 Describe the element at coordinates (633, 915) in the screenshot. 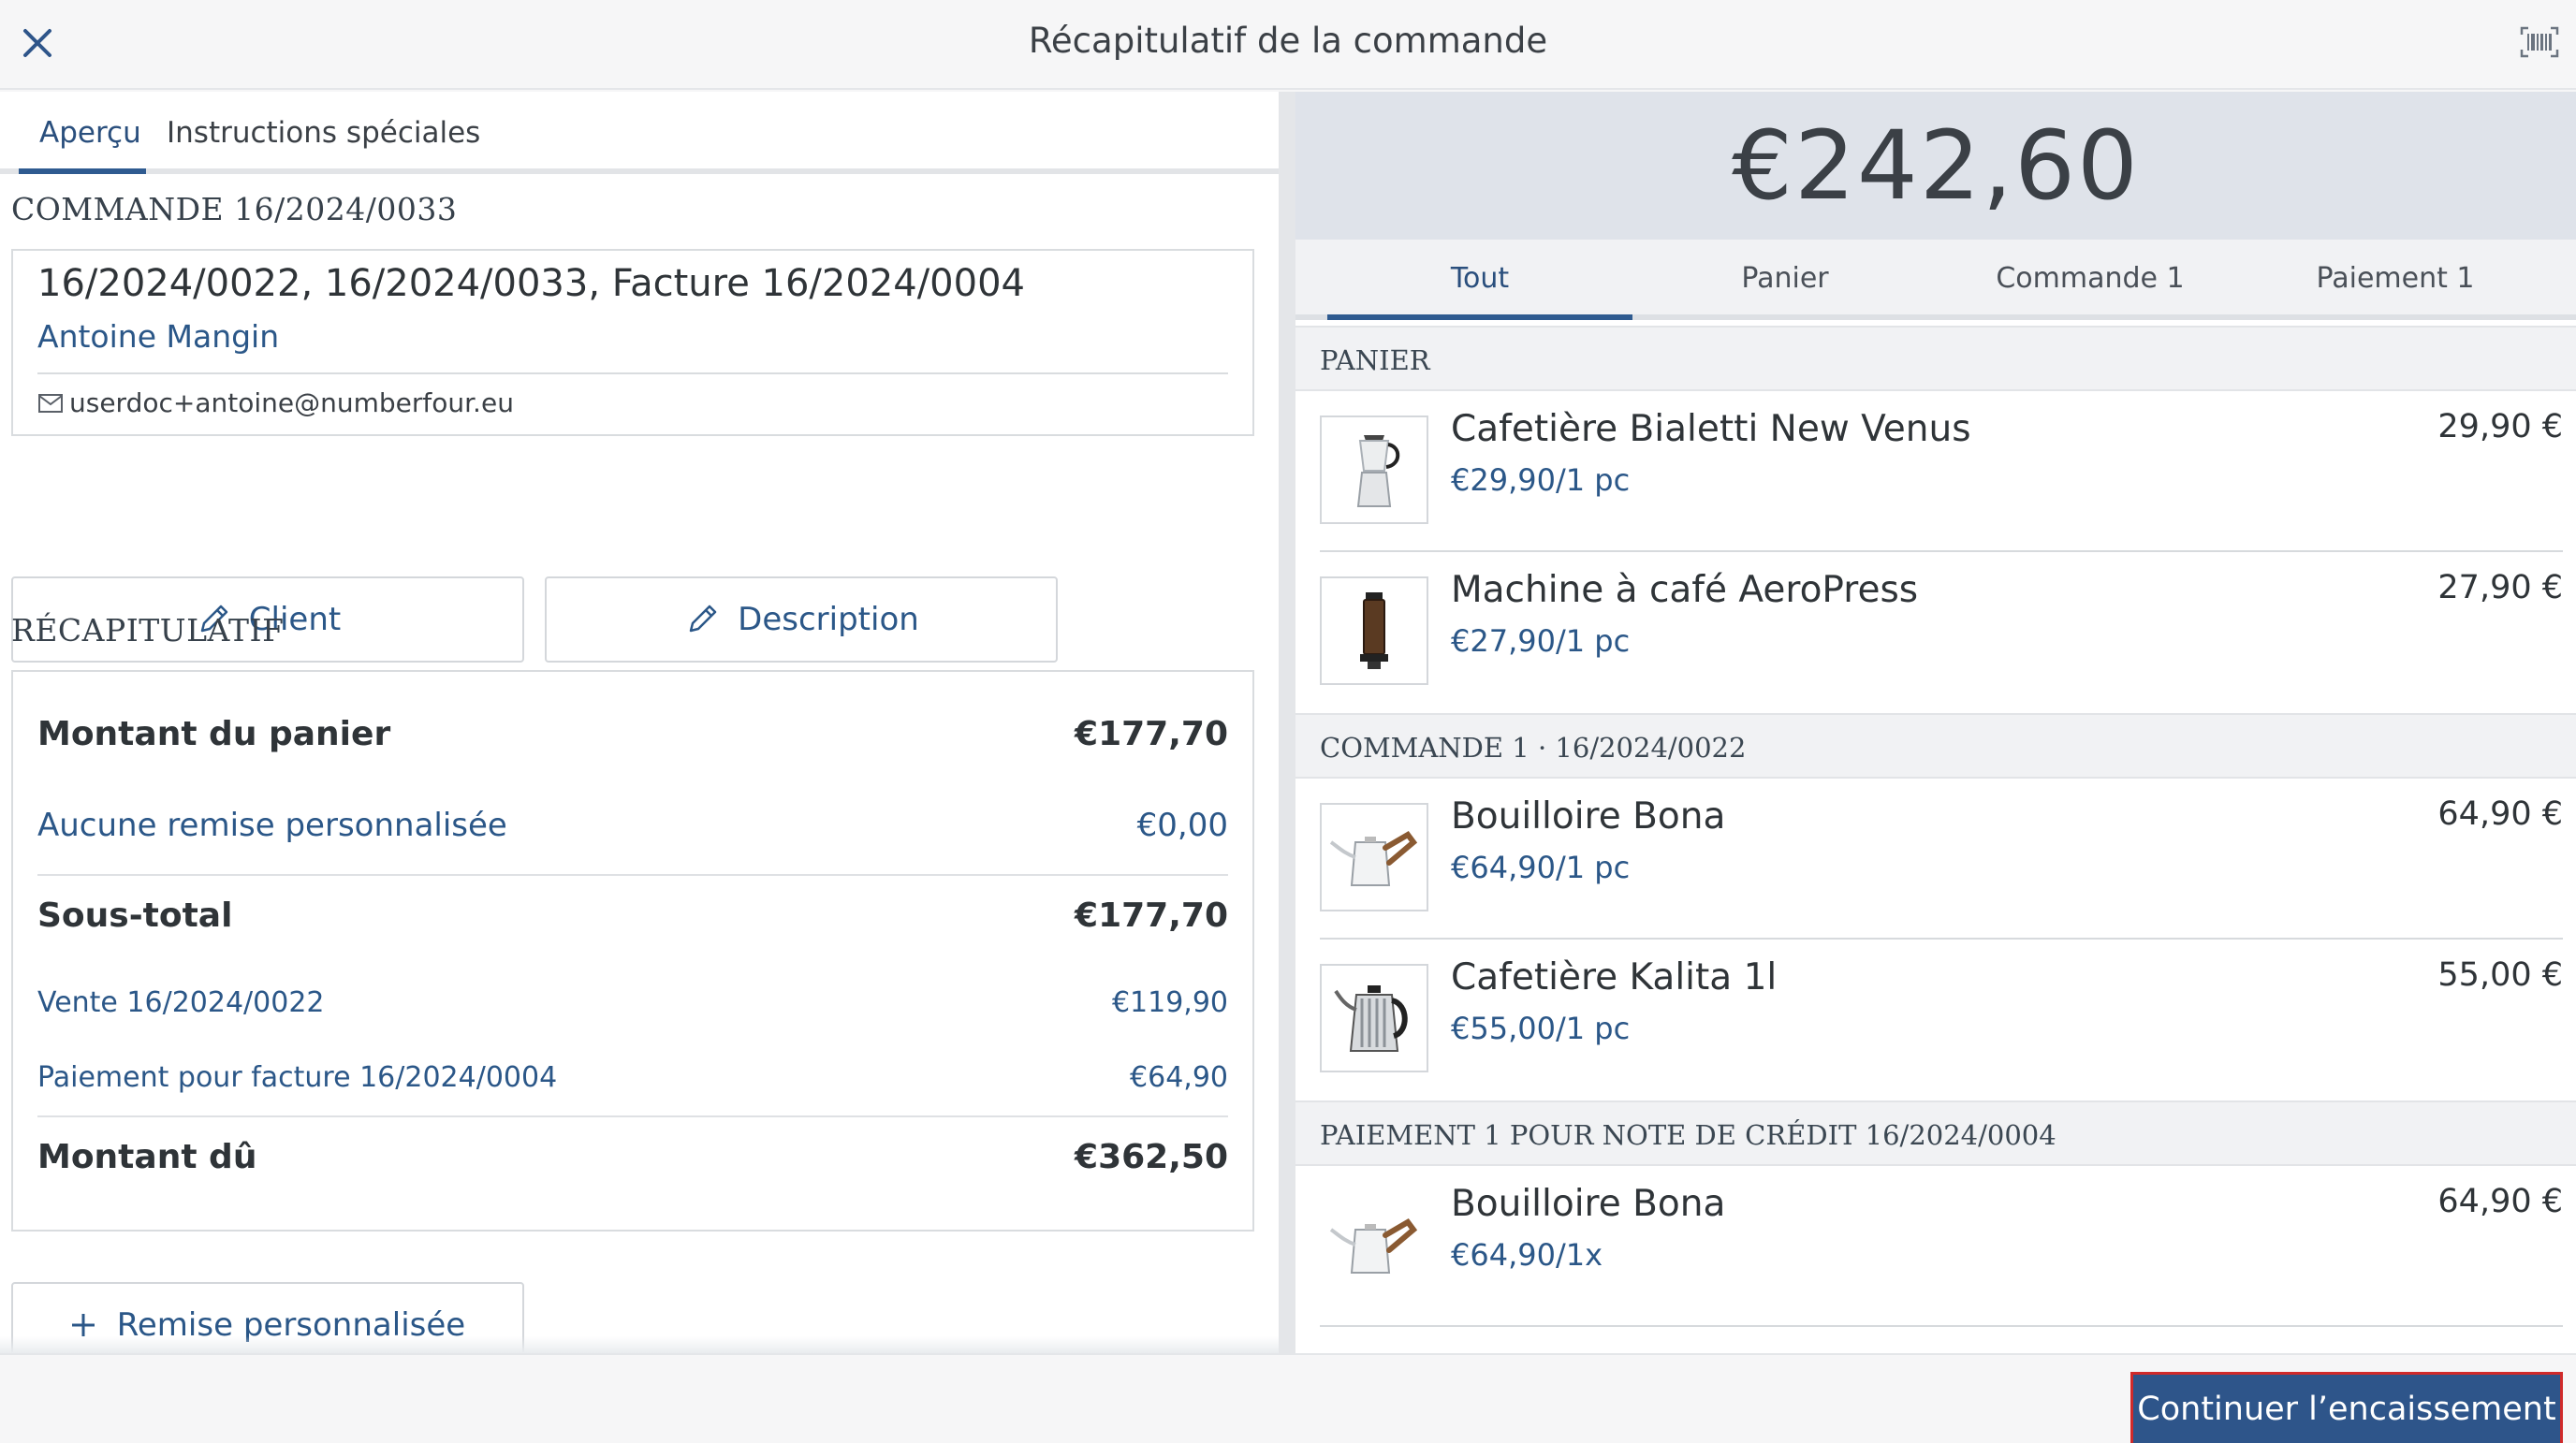

I see `subtotal-row: Sous-total €177,70` at that location.